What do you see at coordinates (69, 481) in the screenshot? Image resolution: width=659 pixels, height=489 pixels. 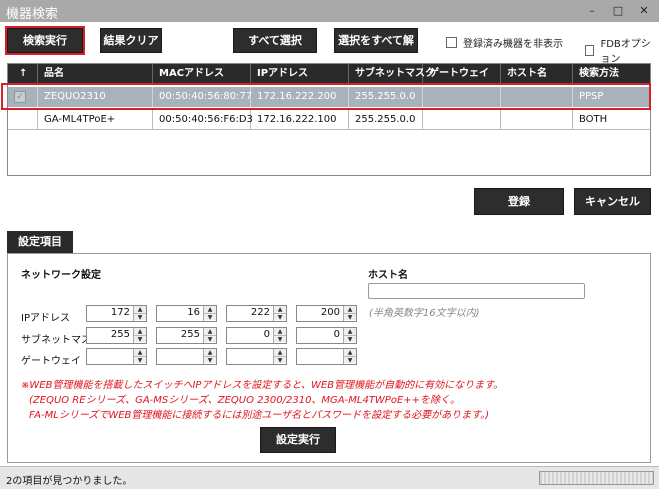 I see `status-message: 2の項目が見つかりました。` at bounding box center [69, 481].